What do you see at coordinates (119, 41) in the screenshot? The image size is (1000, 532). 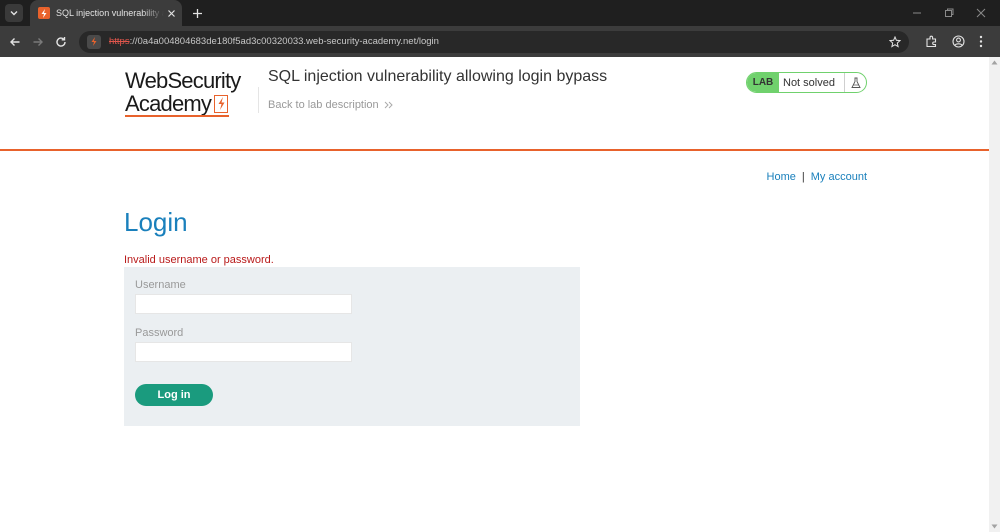 I see `url-scheme: https` at bounding box center [119, 41].